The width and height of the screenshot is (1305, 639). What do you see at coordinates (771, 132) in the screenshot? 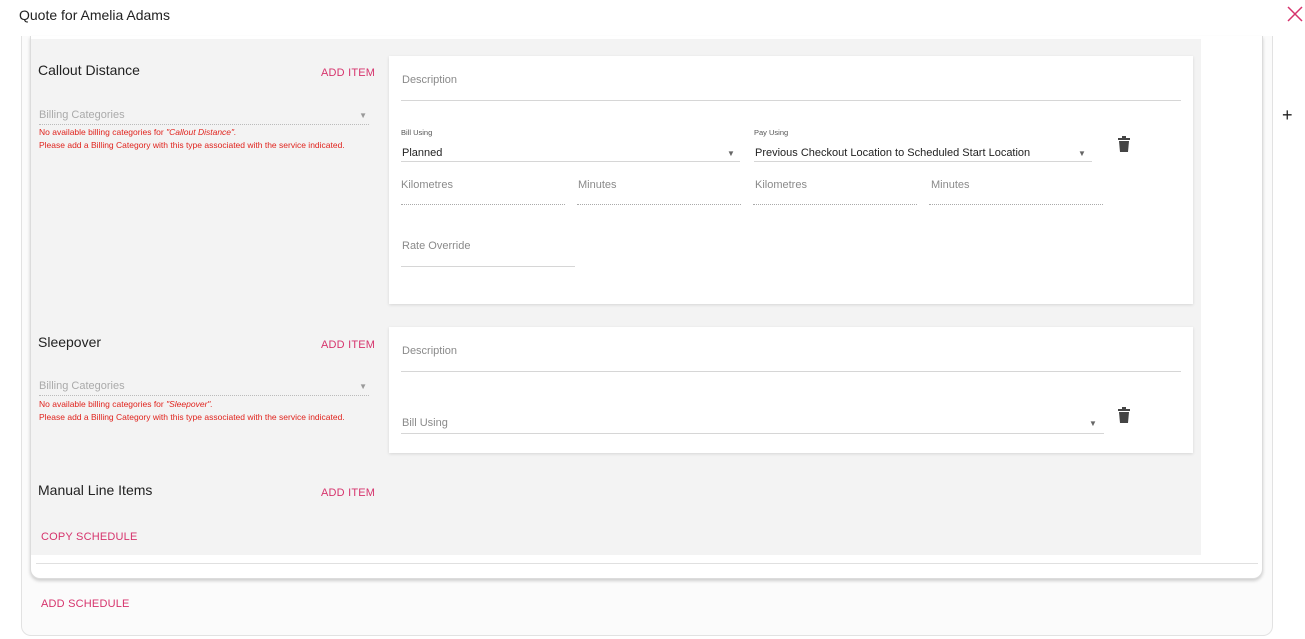
I see `pay-using-label: Pay Using` at bounding box center [771, 132].